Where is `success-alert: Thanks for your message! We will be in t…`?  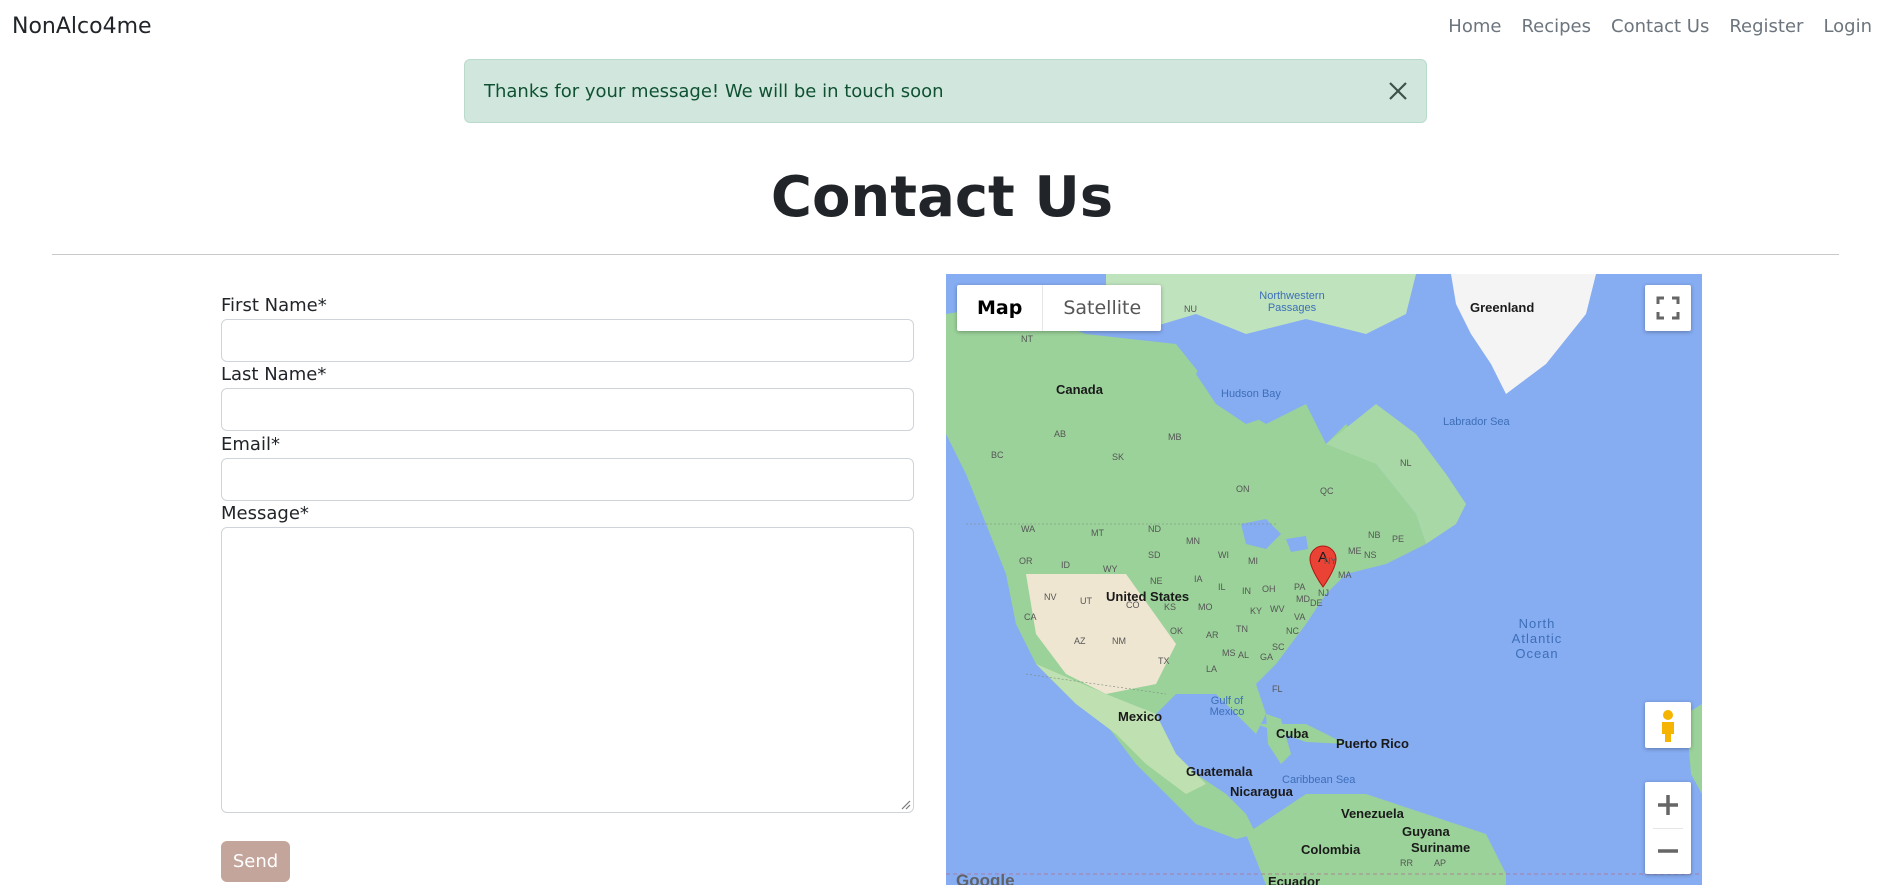
success-alert: Thanks for your message! We will be in t… is located at coordinates (945, 91).